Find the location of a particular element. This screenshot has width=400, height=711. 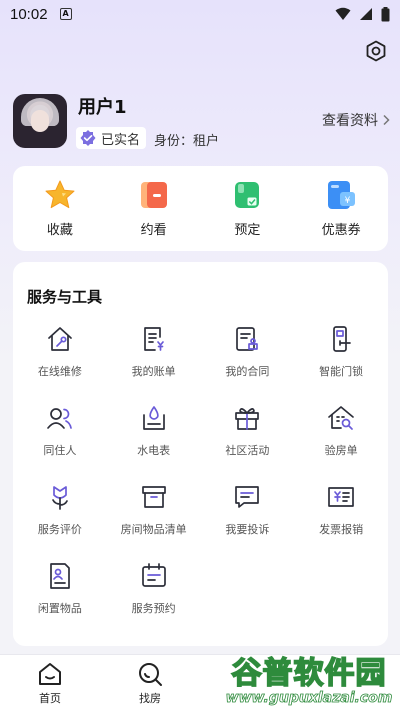

watermark-url: www.gupuxlazai.com is located at coordinates (309, 697).